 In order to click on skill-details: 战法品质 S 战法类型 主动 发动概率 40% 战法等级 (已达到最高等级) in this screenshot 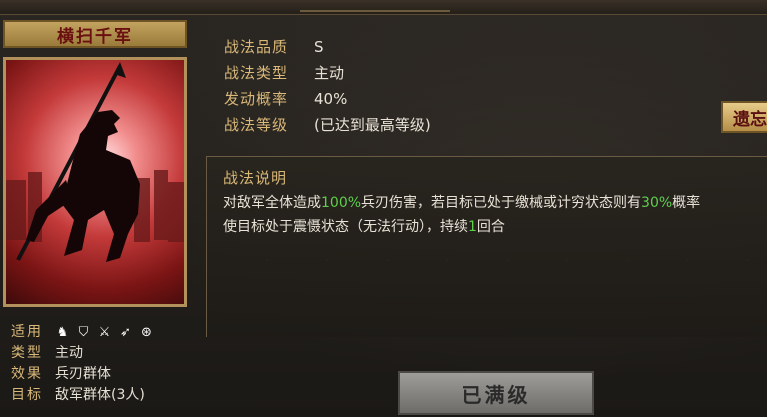, I will do `click(327, 86)`.